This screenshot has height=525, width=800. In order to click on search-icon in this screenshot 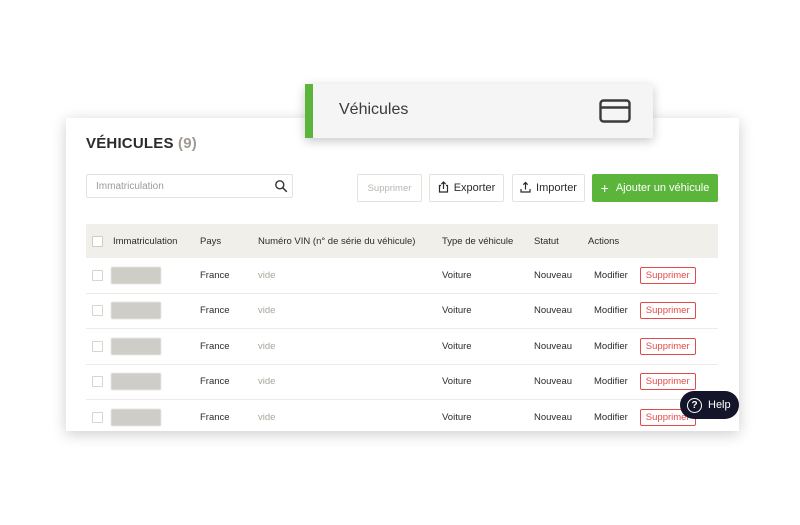, I will do `click(281, 186)`.